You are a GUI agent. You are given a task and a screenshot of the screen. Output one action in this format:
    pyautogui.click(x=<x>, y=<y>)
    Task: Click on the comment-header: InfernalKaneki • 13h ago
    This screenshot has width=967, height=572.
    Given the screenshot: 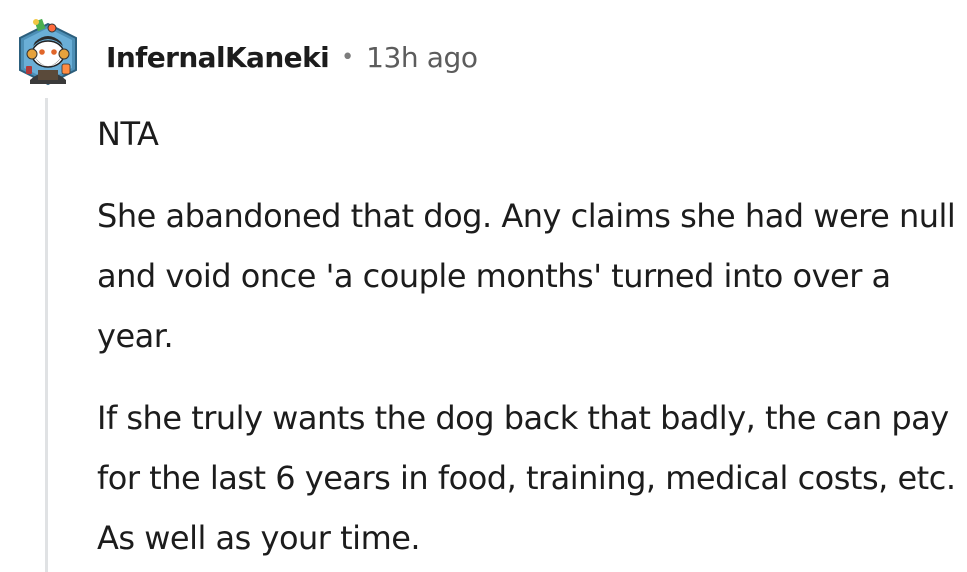 What is the action you would take?
    pyautogui.click(x=292, y=57)
    